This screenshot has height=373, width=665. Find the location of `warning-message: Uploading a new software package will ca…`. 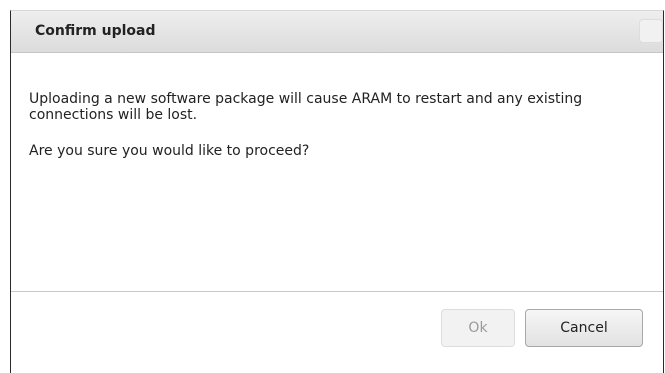

warning-message: Uploading a new software package will ca… is located at coordinates (306, 107).